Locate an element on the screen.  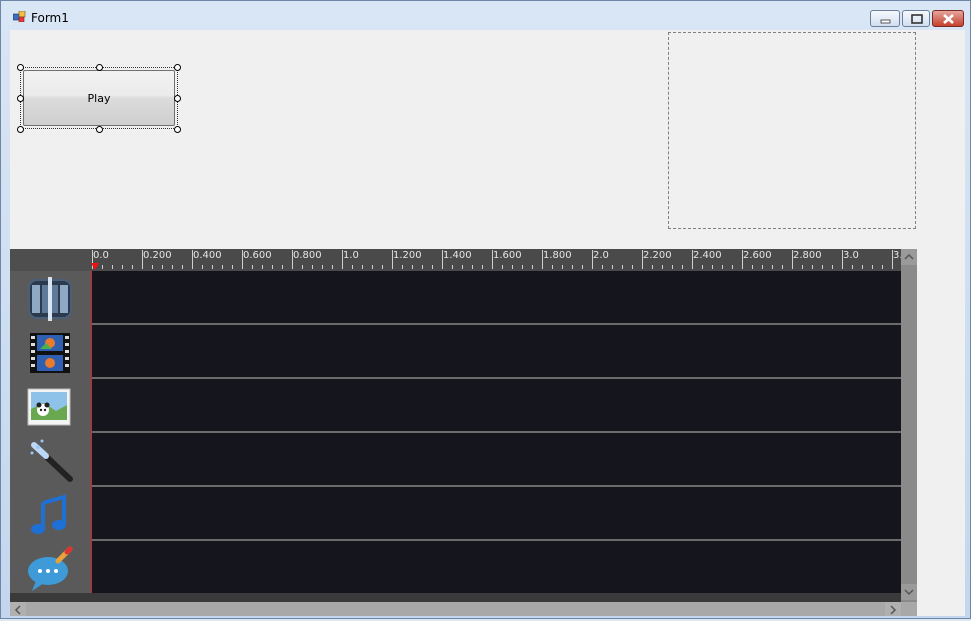
resize-handle-nw is located at coordinates (20, 67).